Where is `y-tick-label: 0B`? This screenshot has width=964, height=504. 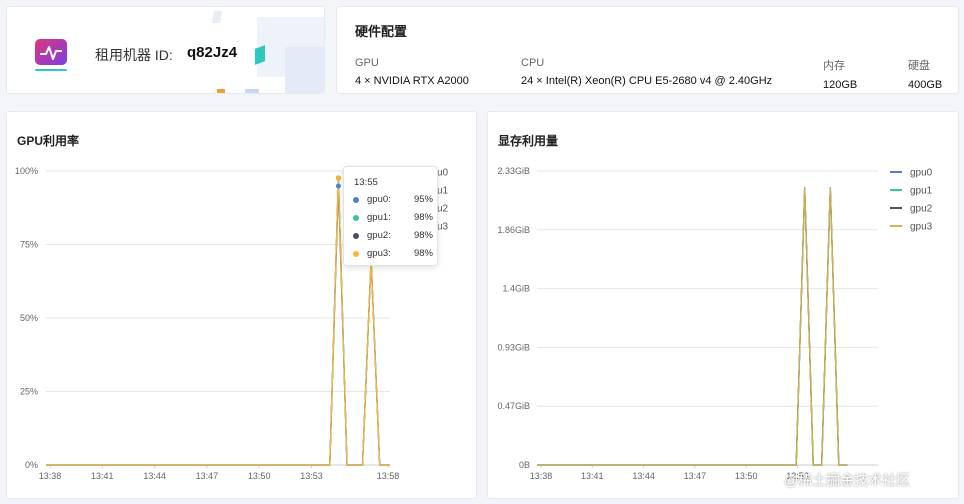
y-tick-label: 0B is located at coordinates (524, 465).